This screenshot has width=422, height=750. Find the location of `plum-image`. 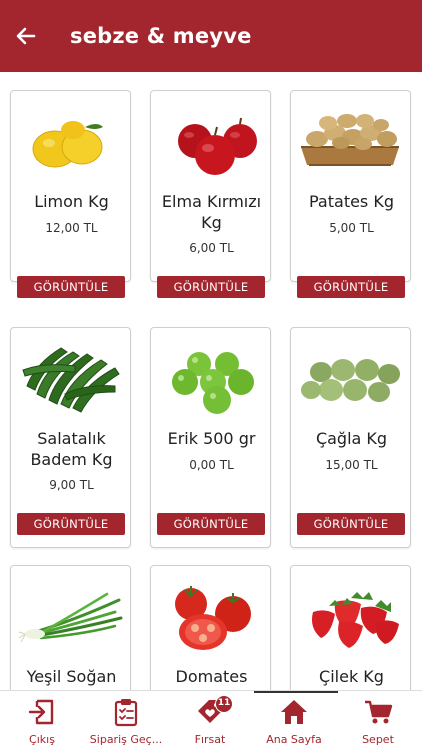

plum-image is located at coordinates (213, 383).